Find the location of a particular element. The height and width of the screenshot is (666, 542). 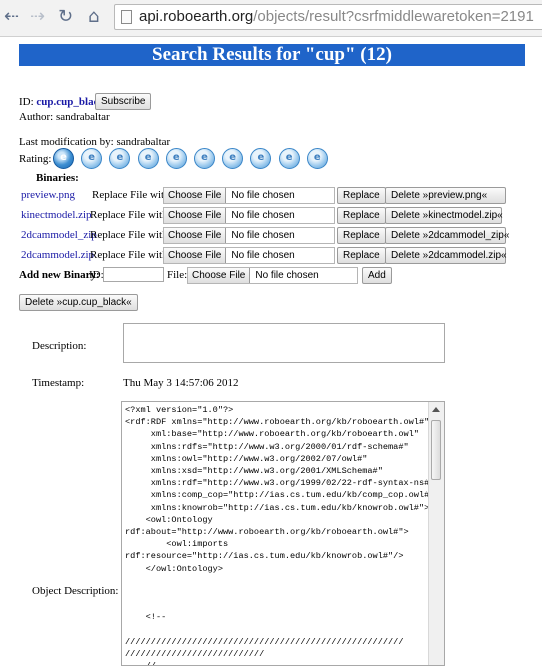

url-host: api.roboearth.org is located at coordinates (196, 16).